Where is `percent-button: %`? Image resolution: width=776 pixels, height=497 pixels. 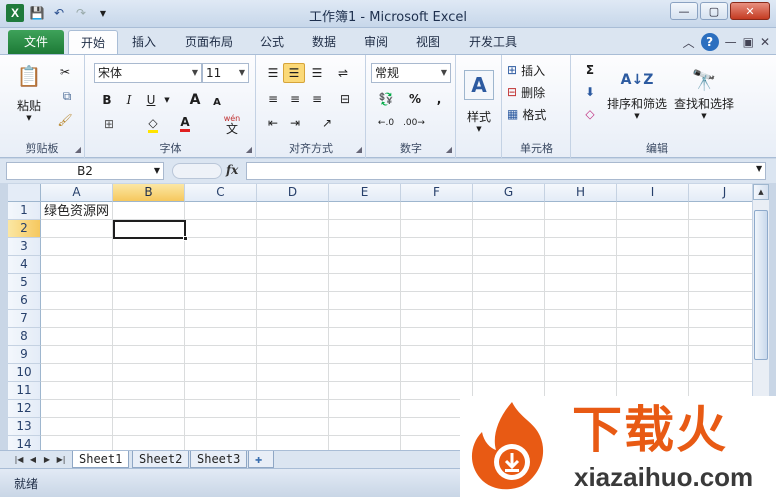
percent-button: % is located at coordinates (415, 99).